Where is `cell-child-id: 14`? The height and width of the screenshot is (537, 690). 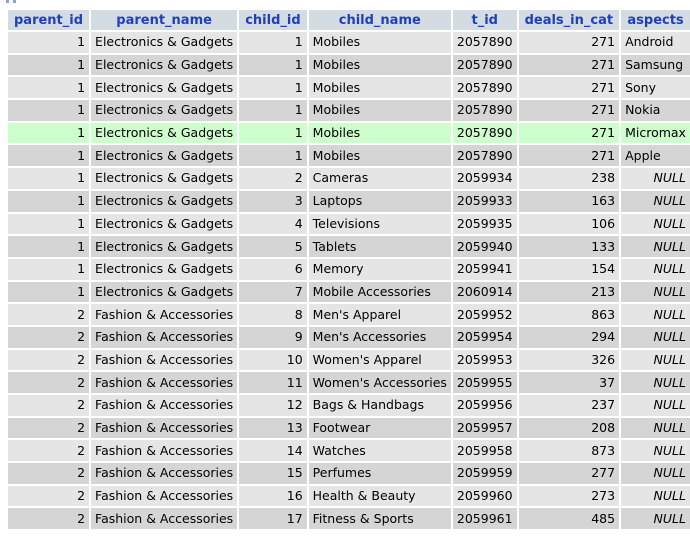
cell-child-id: 14 is located at coordinates (273, 451).